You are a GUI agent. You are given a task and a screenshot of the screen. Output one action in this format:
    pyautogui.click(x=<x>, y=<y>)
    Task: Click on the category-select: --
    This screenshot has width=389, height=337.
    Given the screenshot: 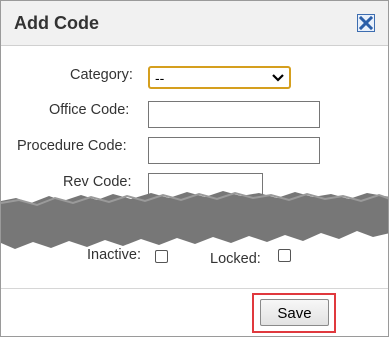 What is the action you would take?
    pyautogui.click(x=219, y=77)
    